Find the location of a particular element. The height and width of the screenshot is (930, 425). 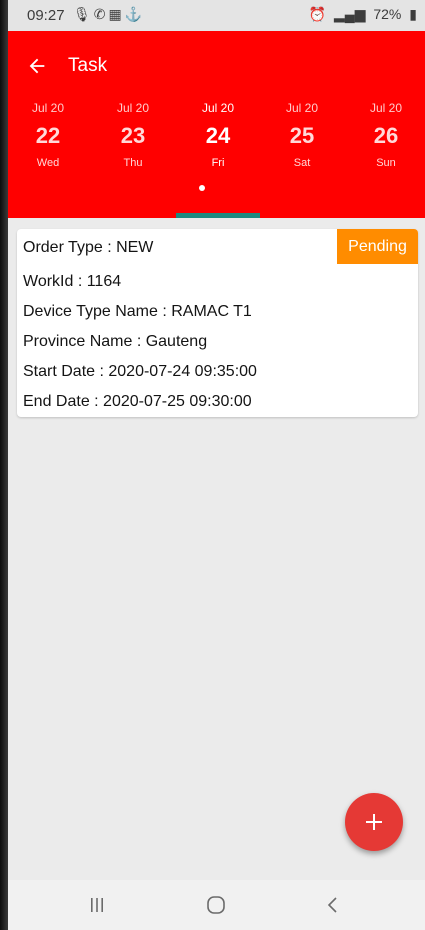

whatsapp-icon: ✆ is located at coordinates (101, 14).